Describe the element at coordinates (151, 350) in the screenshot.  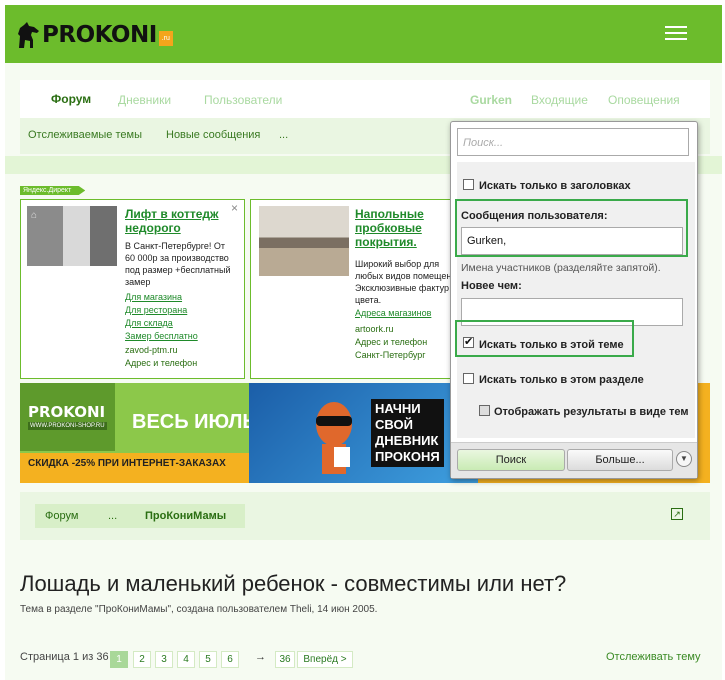
I see `ad-domain: zavod-ptm.ru` at that location.